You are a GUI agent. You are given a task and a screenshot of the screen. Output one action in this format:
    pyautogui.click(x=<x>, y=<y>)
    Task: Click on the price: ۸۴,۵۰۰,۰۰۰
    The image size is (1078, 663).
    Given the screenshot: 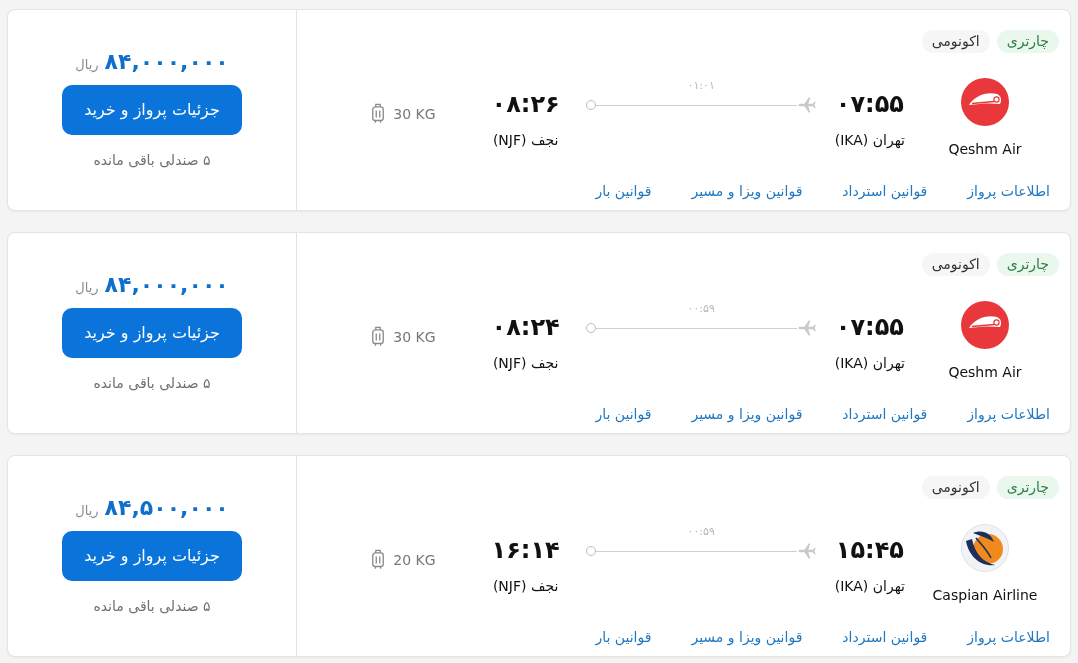 What is the action you would take?
    pyautogui.click(x=166, y=508)
    